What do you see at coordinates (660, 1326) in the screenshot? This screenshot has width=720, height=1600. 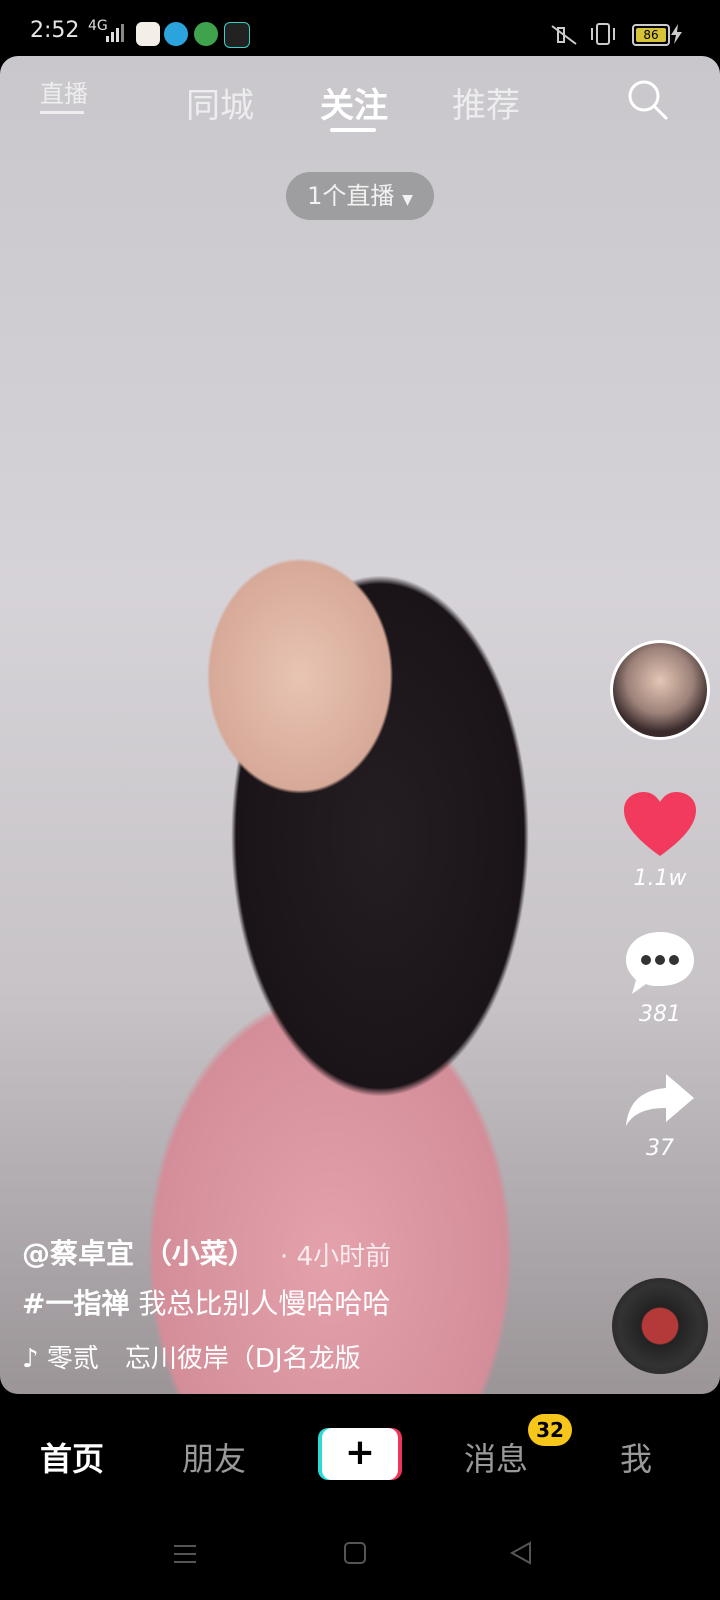 I see `music-disc-icon` at bounding box center [660, 1326].